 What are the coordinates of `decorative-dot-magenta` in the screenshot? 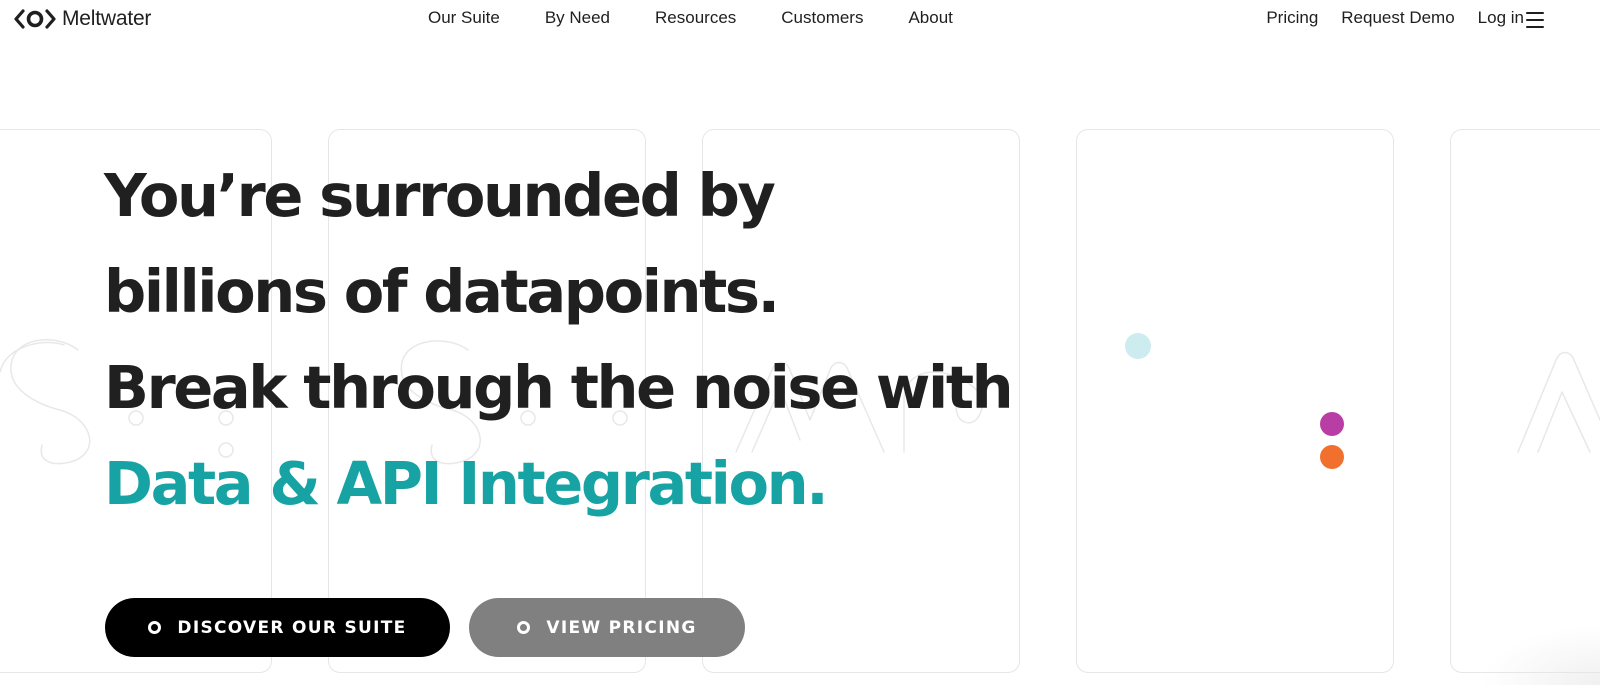 It's located at (1332, 424).